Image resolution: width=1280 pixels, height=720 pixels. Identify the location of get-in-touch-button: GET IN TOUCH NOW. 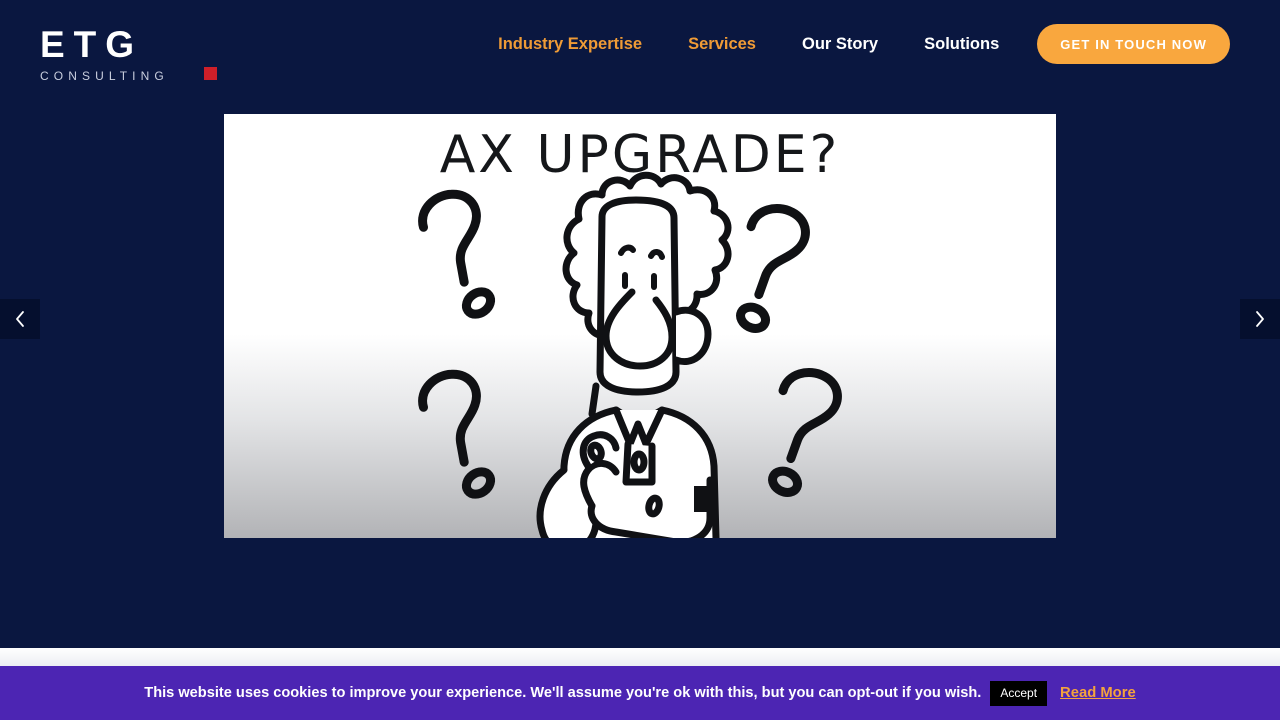
(1133, 44).